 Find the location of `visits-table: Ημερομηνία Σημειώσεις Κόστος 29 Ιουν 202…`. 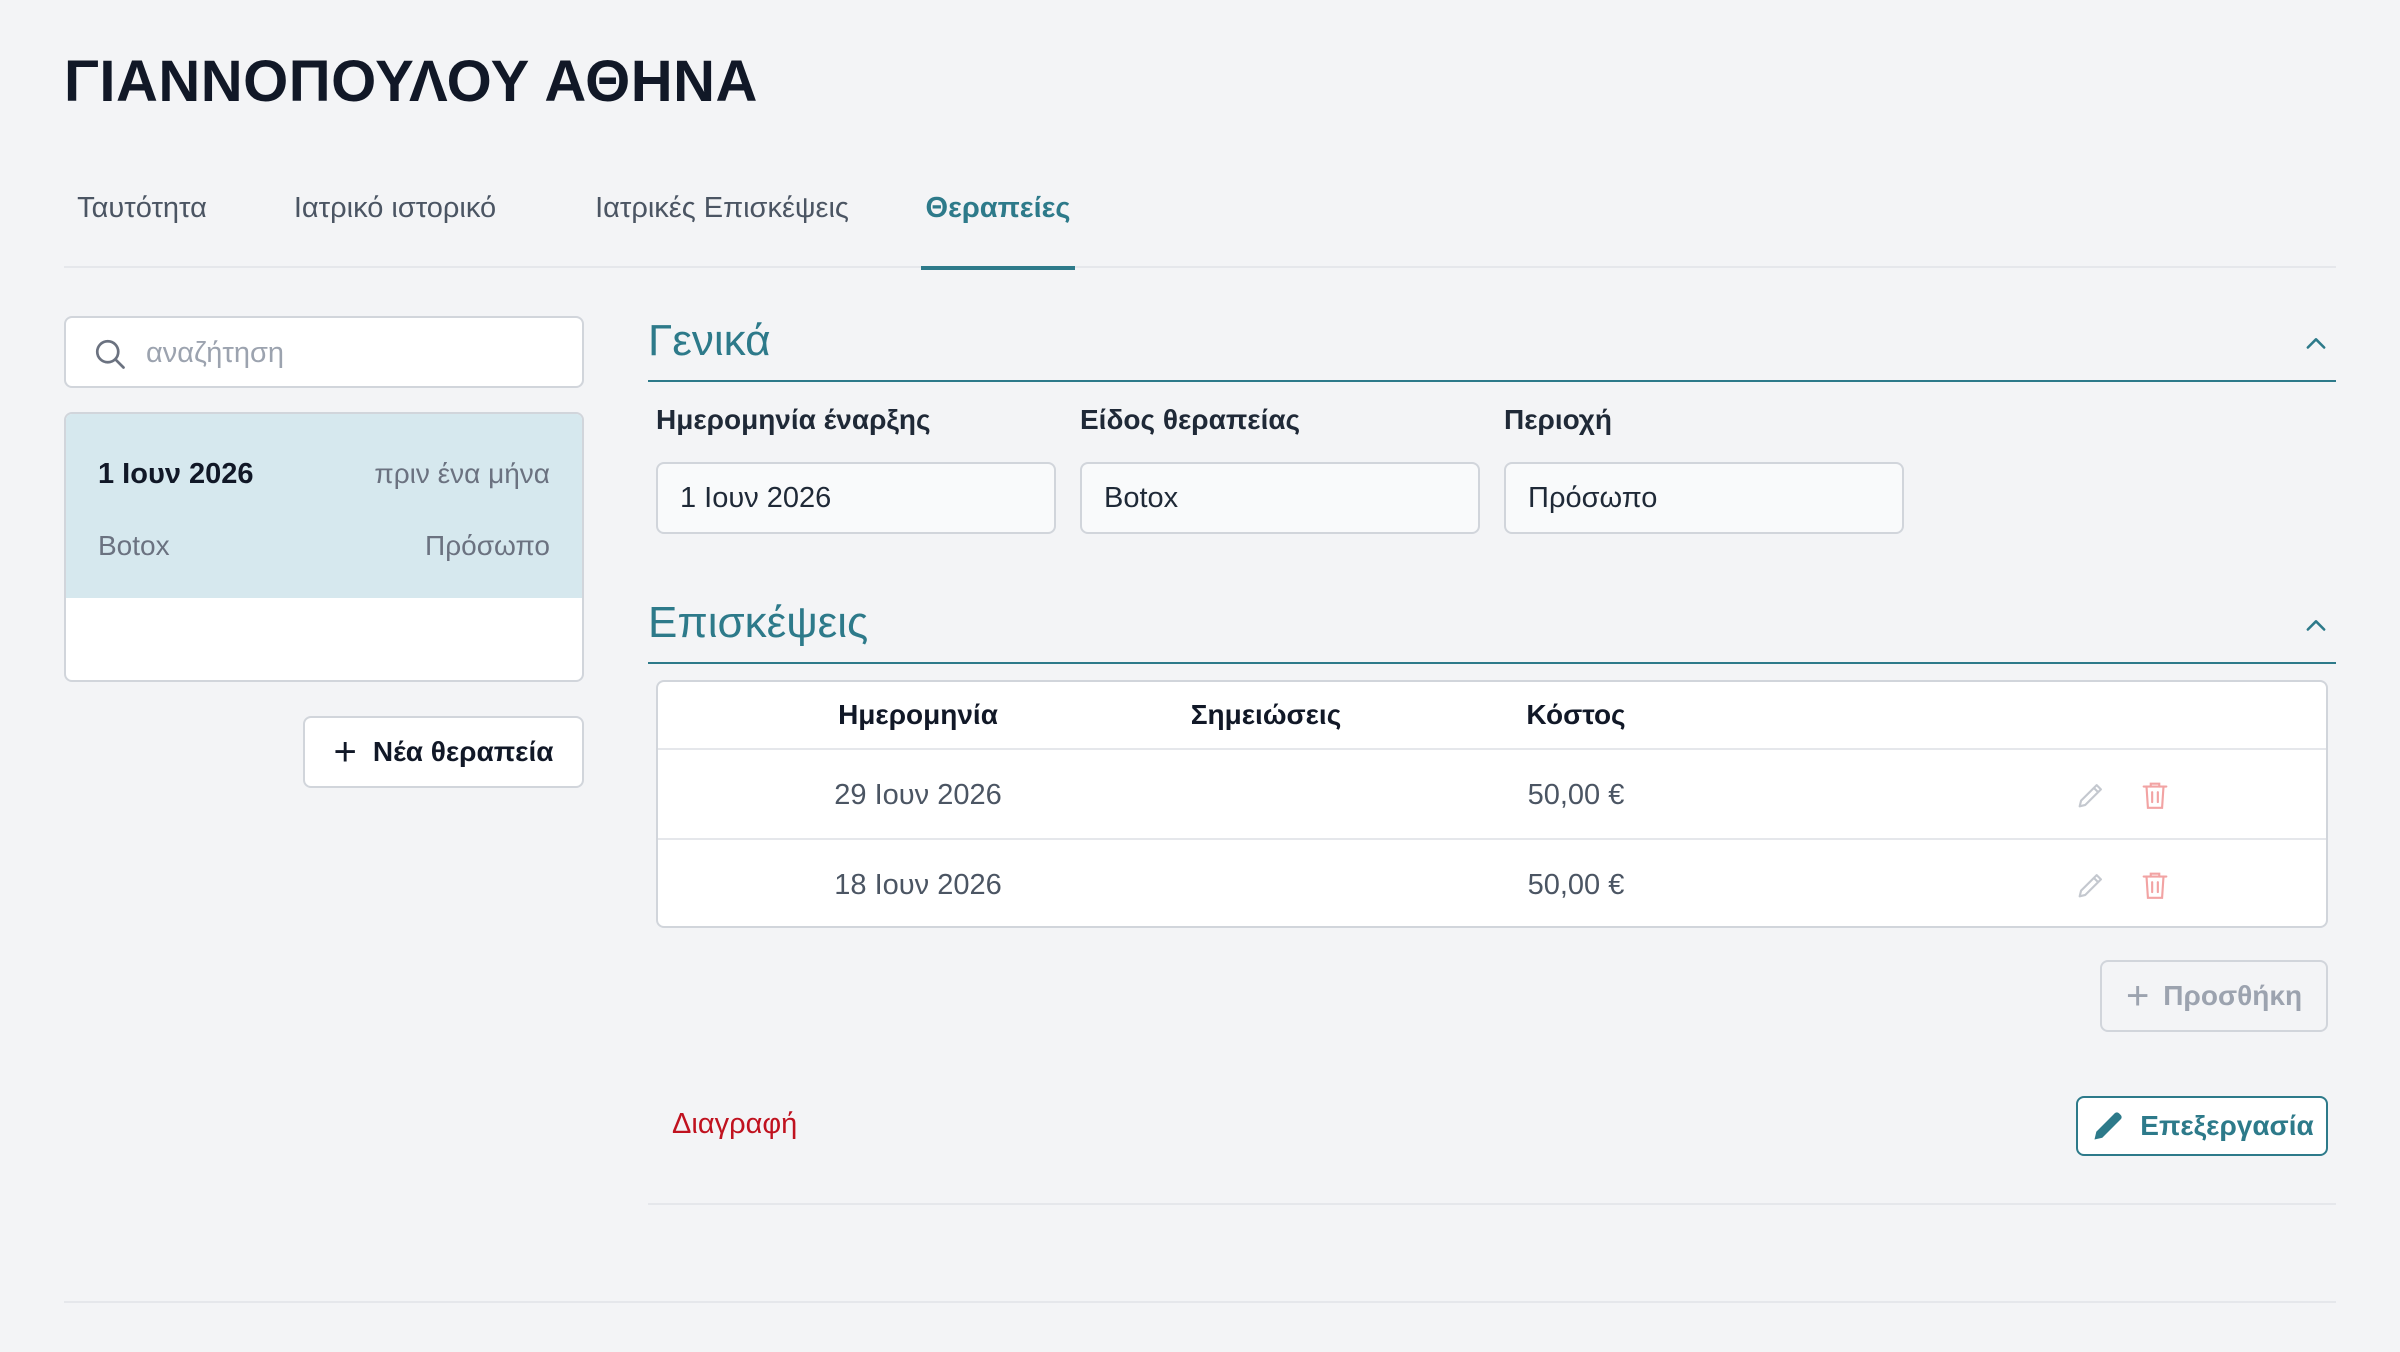

visits-table: Ημερομηνία Σημειώσεις Κόστος 29 Ιουν 202… is located at coordinates (1492, 804).